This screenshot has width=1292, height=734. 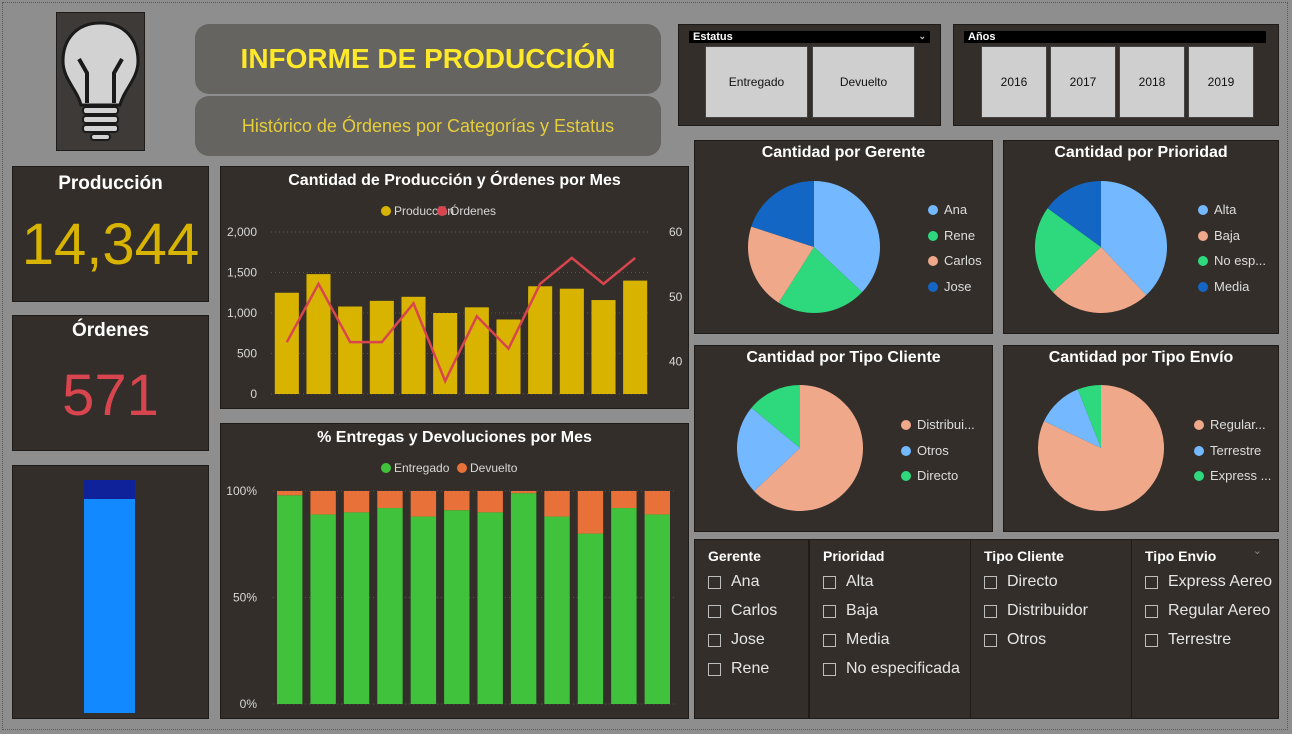 I want to click on filter-tipo-cliente: Tipo Cliente Directo Distribuidor Otros, so click(x=1051, y=629).